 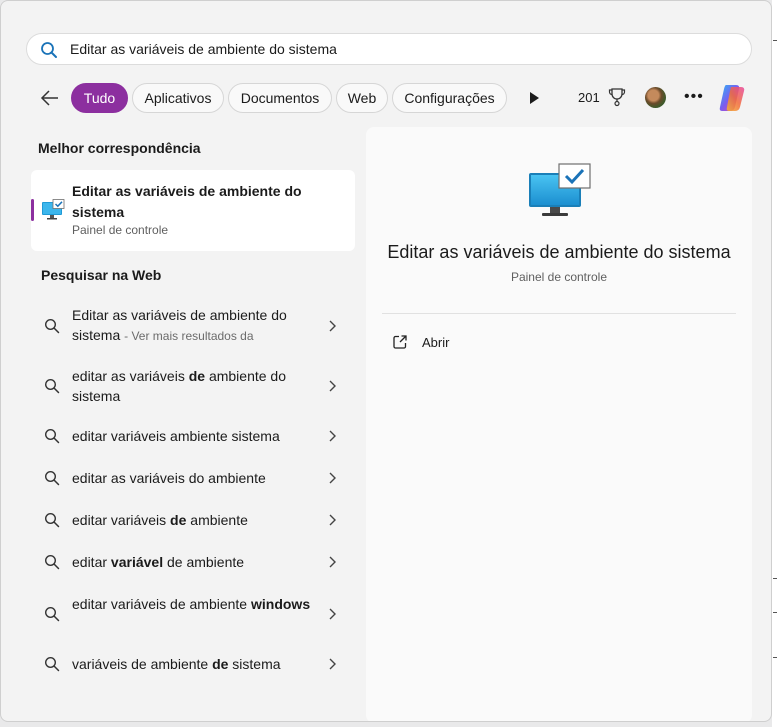 What do you see at coordinates (436, 342) in the screenshot?
I see `open-action-label: Abrir` at bounding box center [436, 342].